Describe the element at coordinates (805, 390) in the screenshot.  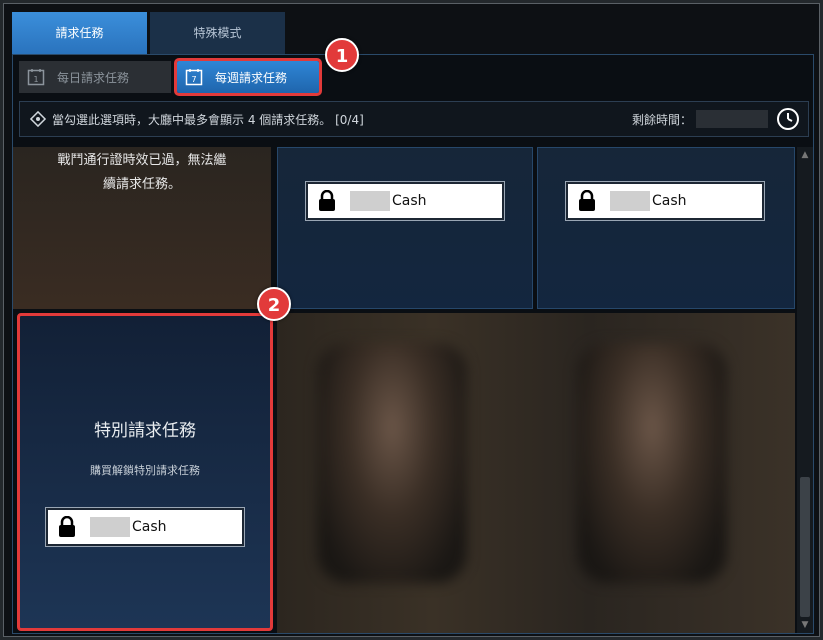
I see `scrollbar: ▲ ▼` at that location.